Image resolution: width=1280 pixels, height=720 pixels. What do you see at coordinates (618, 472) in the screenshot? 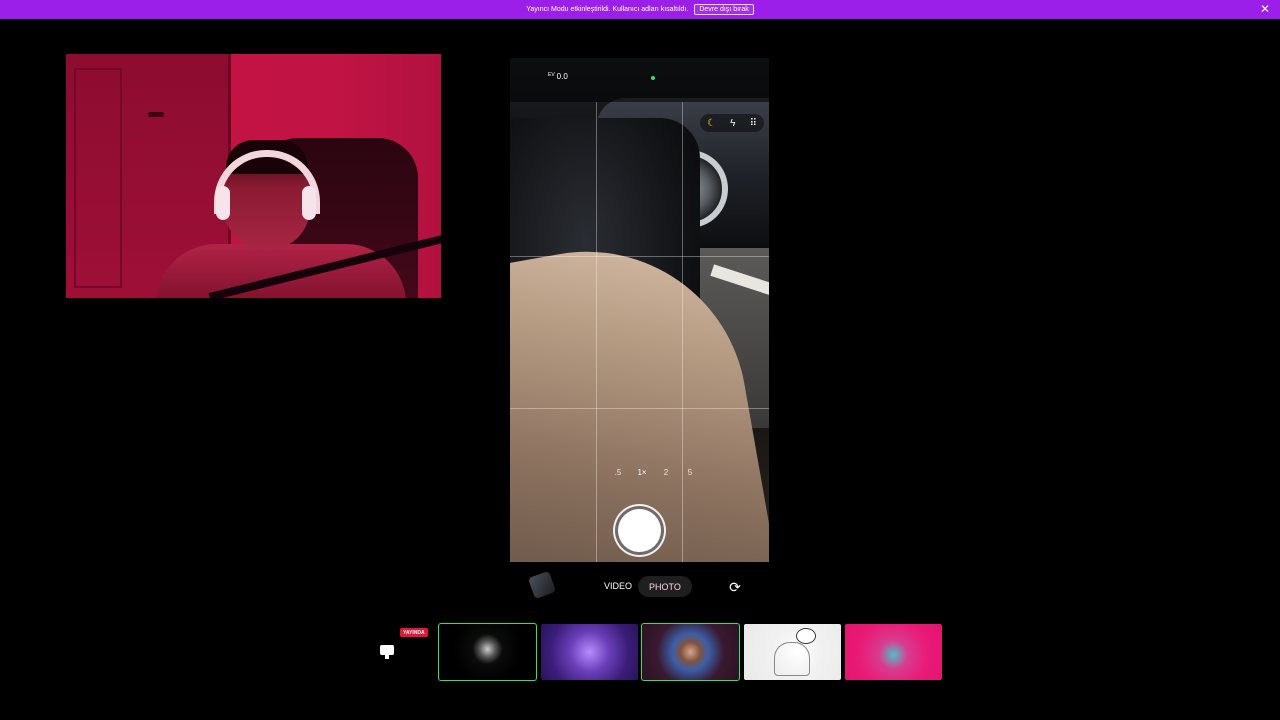
I see `zoom-0-5: .5` at bounding box center [618, 472].